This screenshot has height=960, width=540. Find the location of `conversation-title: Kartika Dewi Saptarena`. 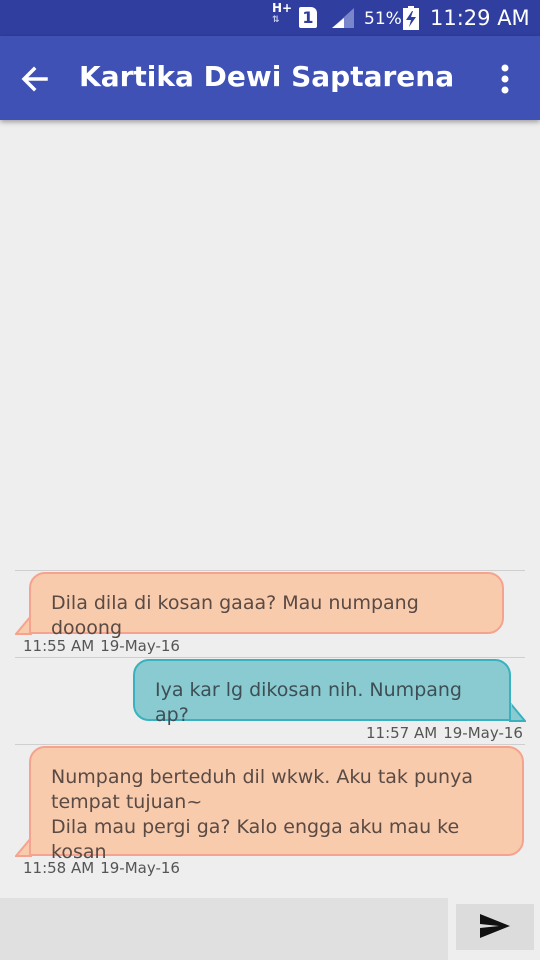

conversation-title: Kartika Dewi Saptarena is located at coordinates (267, 76).